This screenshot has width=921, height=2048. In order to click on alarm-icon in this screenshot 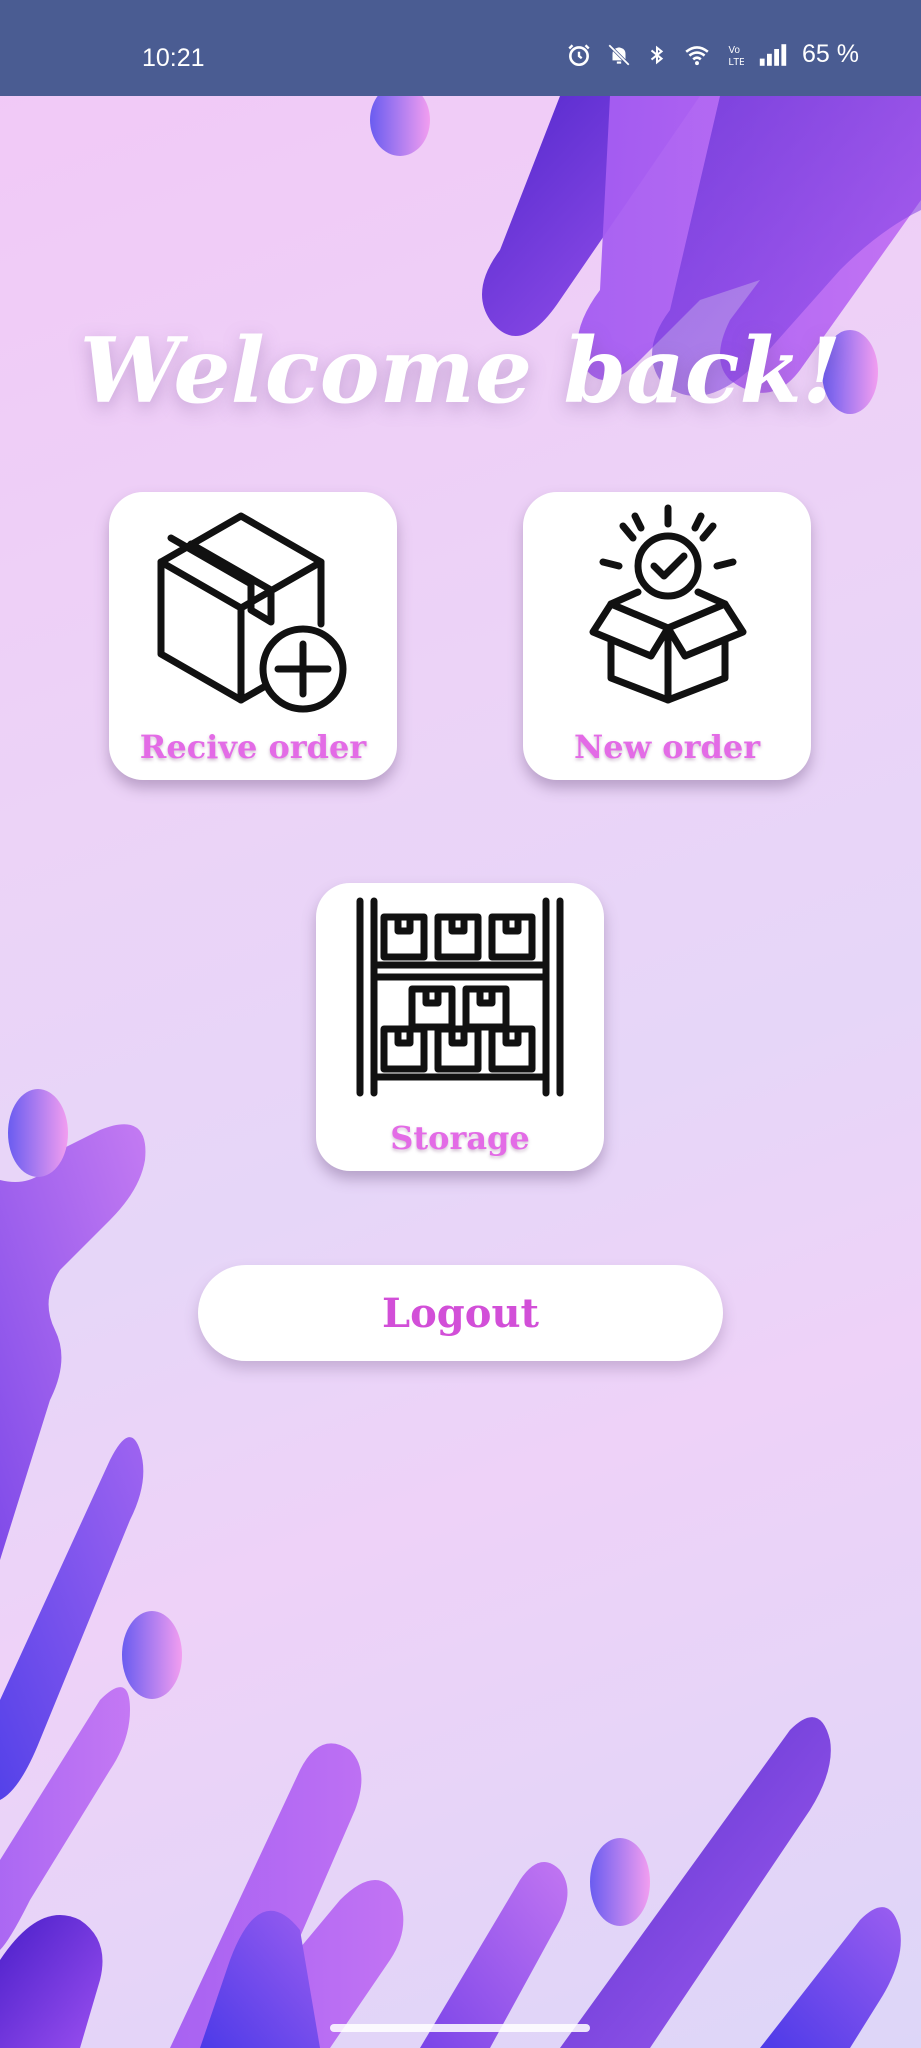, I will do `click(579, 55)`.